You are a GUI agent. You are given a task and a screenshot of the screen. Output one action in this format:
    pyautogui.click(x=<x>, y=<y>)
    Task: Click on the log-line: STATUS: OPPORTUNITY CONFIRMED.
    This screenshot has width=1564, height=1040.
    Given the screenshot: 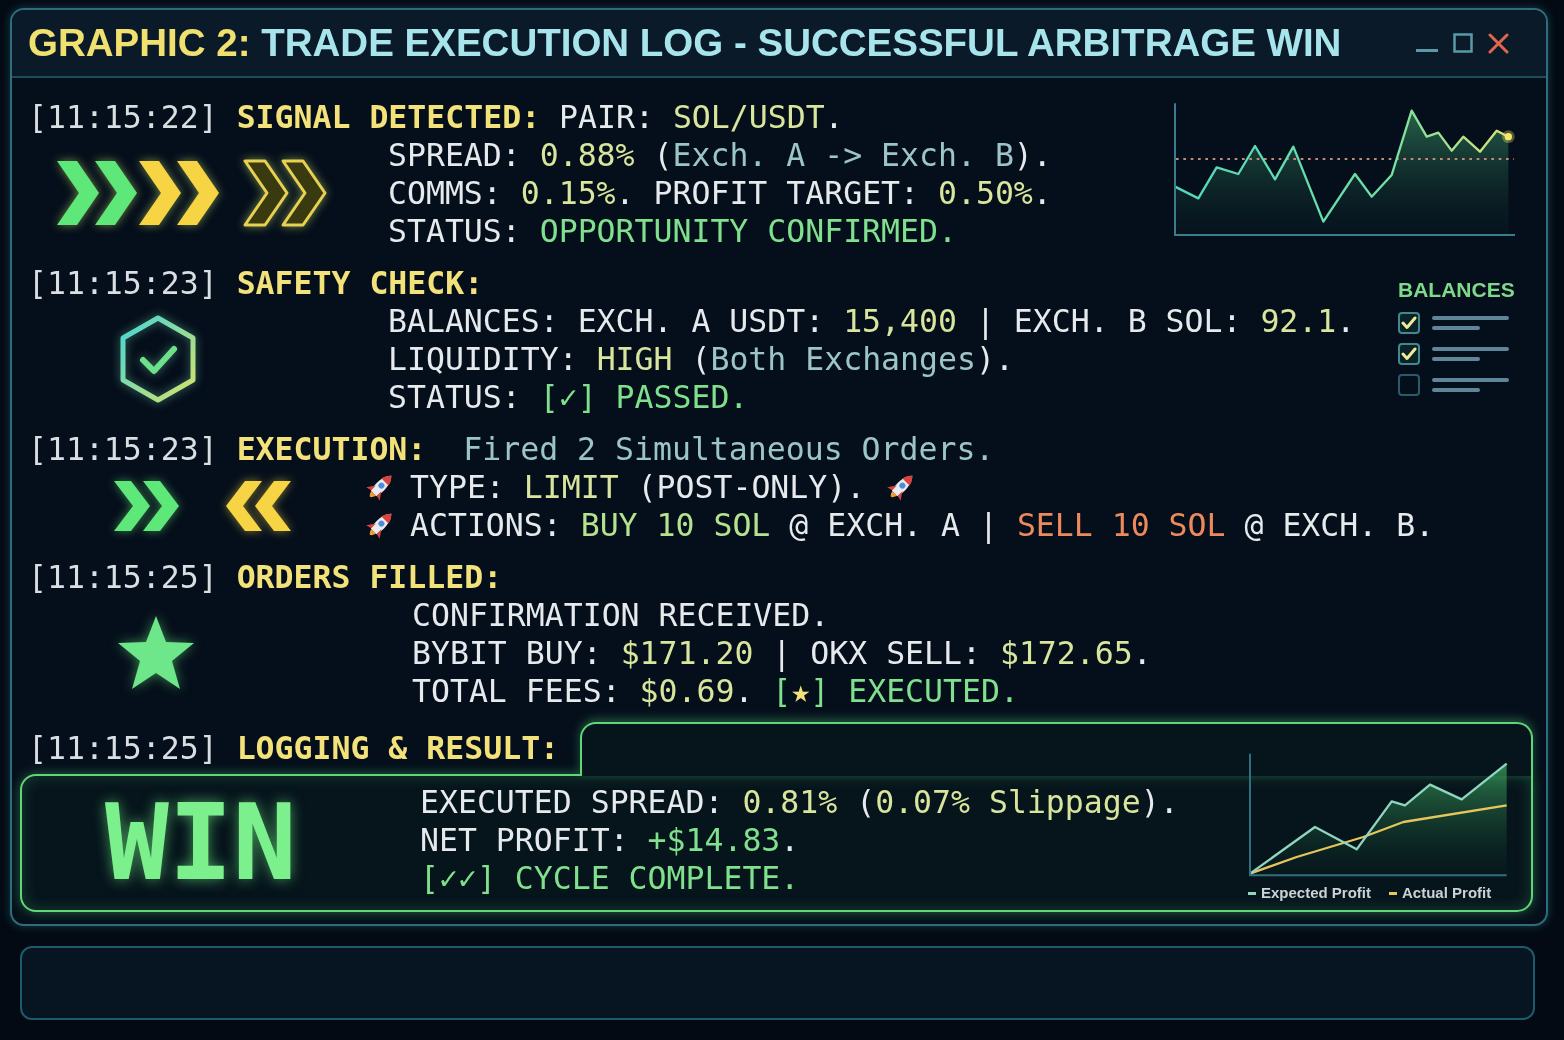 What is the action you would take?
    pyautogui.click(x=673, y=231)
    